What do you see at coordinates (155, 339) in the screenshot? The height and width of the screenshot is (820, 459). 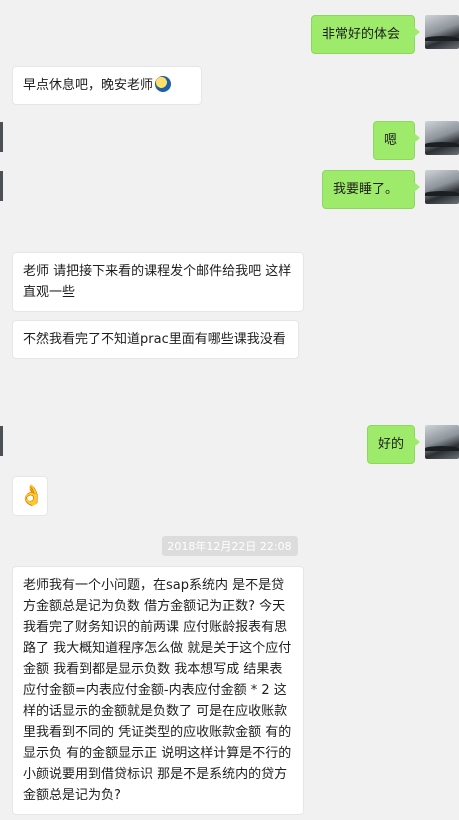 I see `incoming-message-bubble: 不然我看完了不知道prac里面有哪些课我没看` at bounding box center [155, 339].